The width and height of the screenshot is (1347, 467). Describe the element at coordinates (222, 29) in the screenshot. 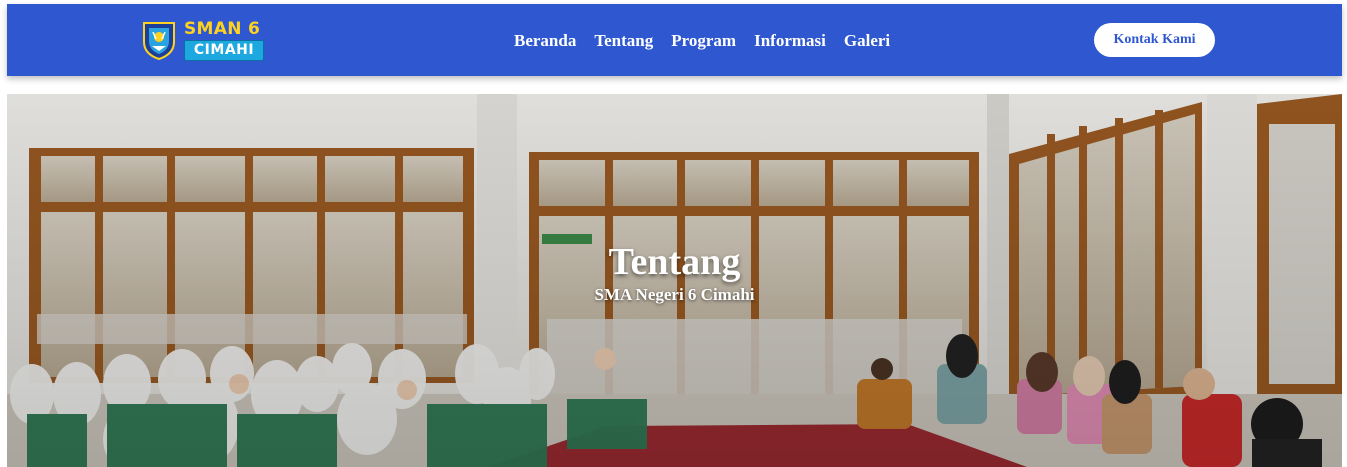

I see `logo-text-school: SMAN 6` at that location.